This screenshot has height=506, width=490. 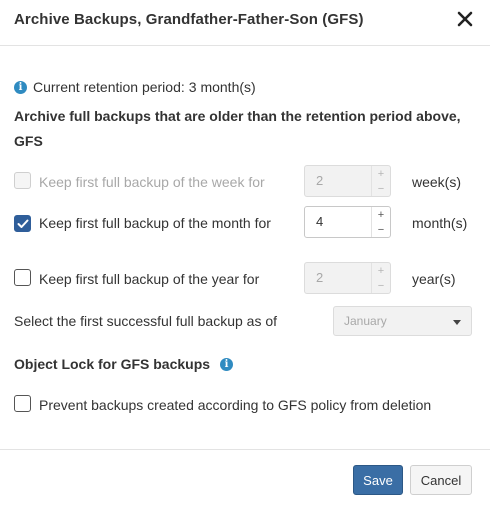 What do you see at coordinates (112, 364) in the screenshot?
I see `object-lock-title: Object Lock for GFS backups` at bounding box center [112, 364].